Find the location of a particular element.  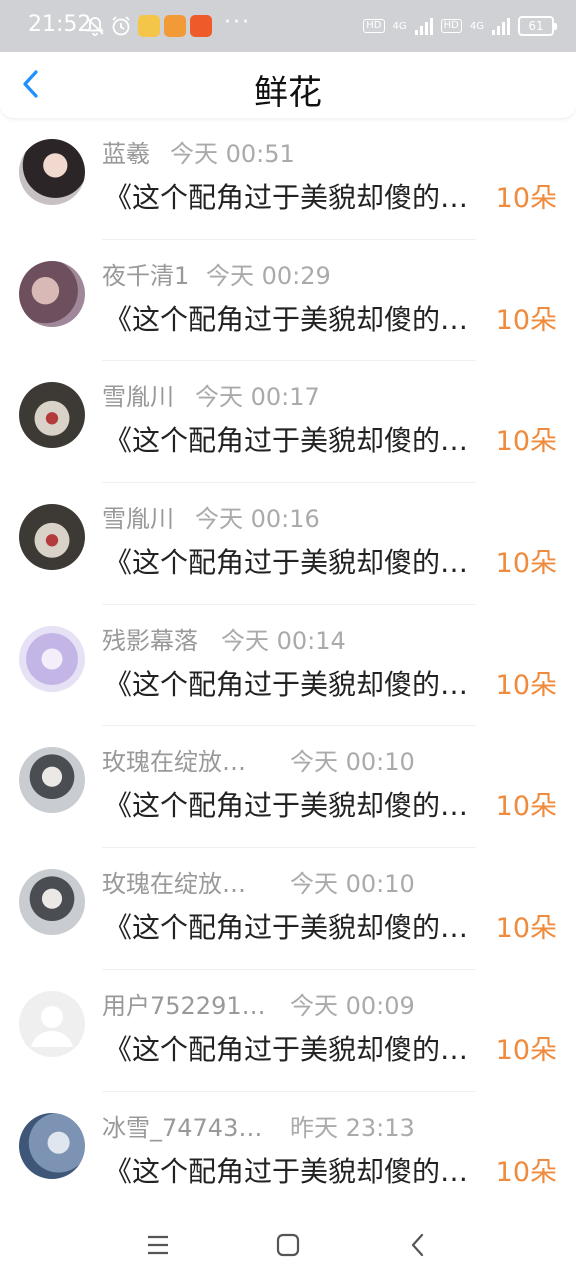

more-indicator: ··· is located at coordinates (237, 22).